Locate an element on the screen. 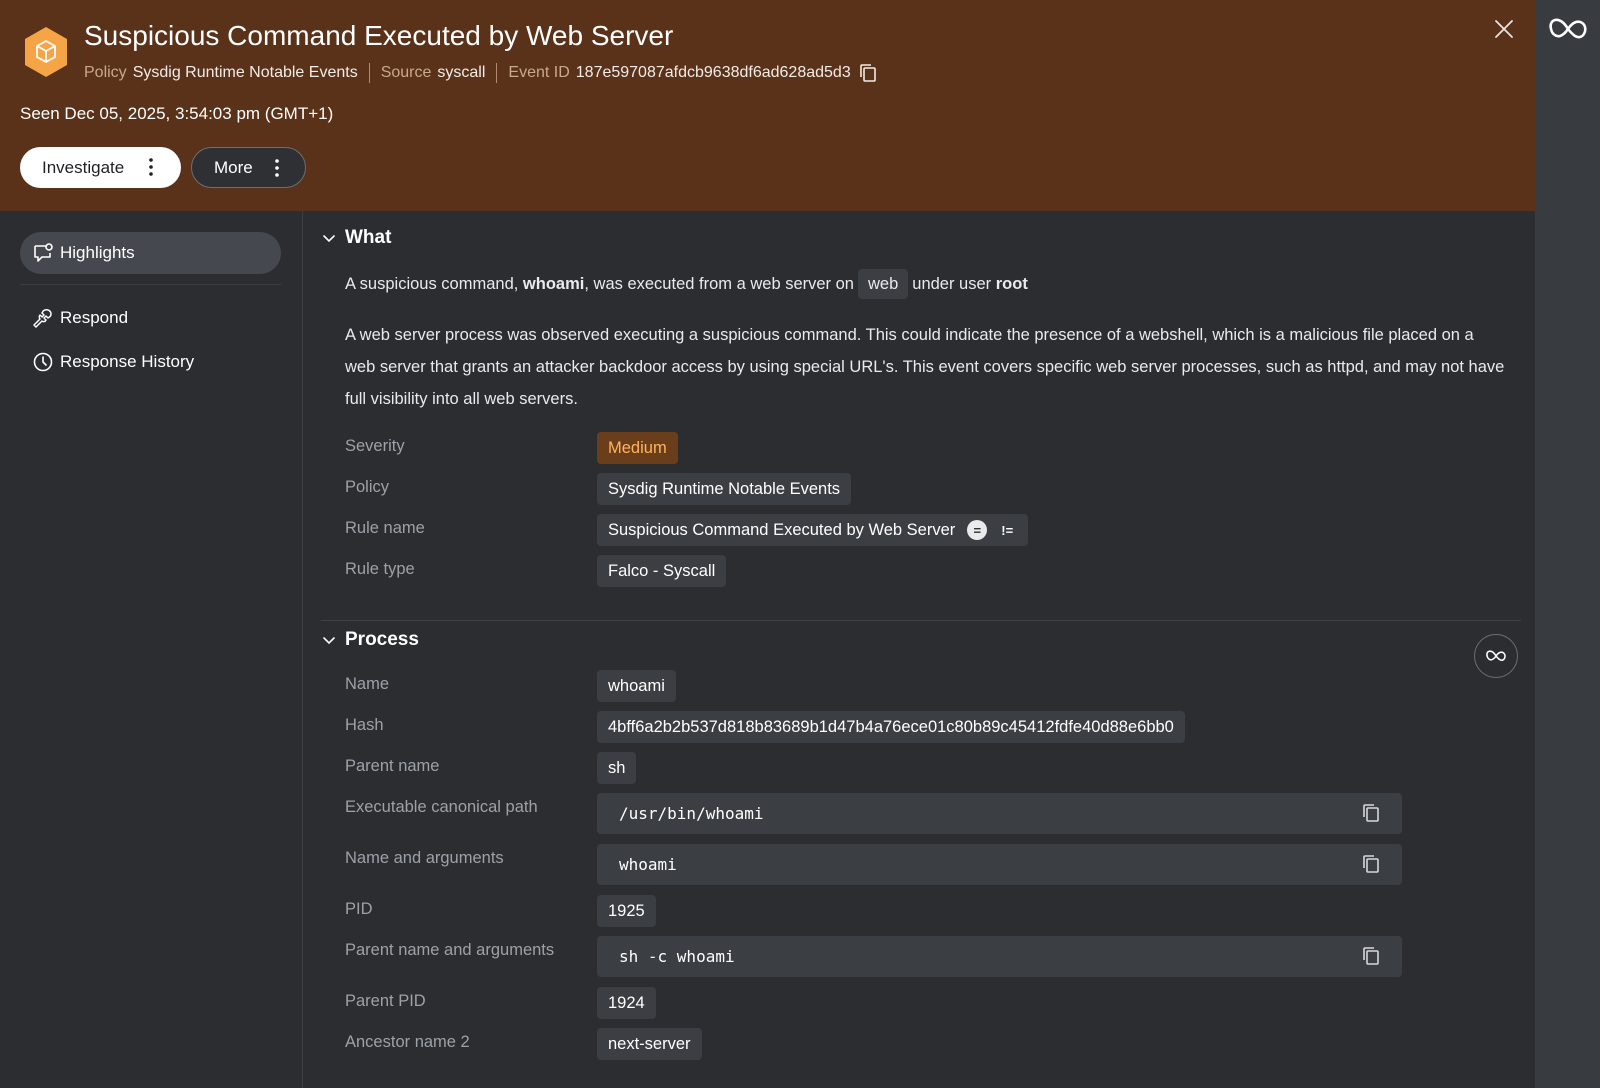 This screenshot has height=1088, width=1600. summary-text: , was executed from a web server on is located at coordinates (719, 284).